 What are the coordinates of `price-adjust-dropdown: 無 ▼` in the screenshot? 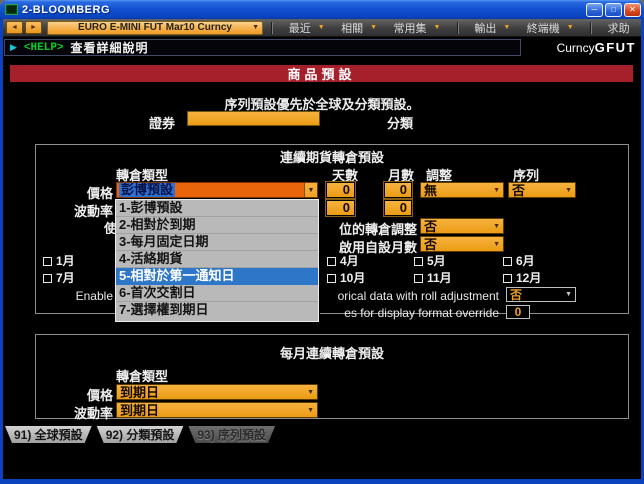 It's located at (462, 190).